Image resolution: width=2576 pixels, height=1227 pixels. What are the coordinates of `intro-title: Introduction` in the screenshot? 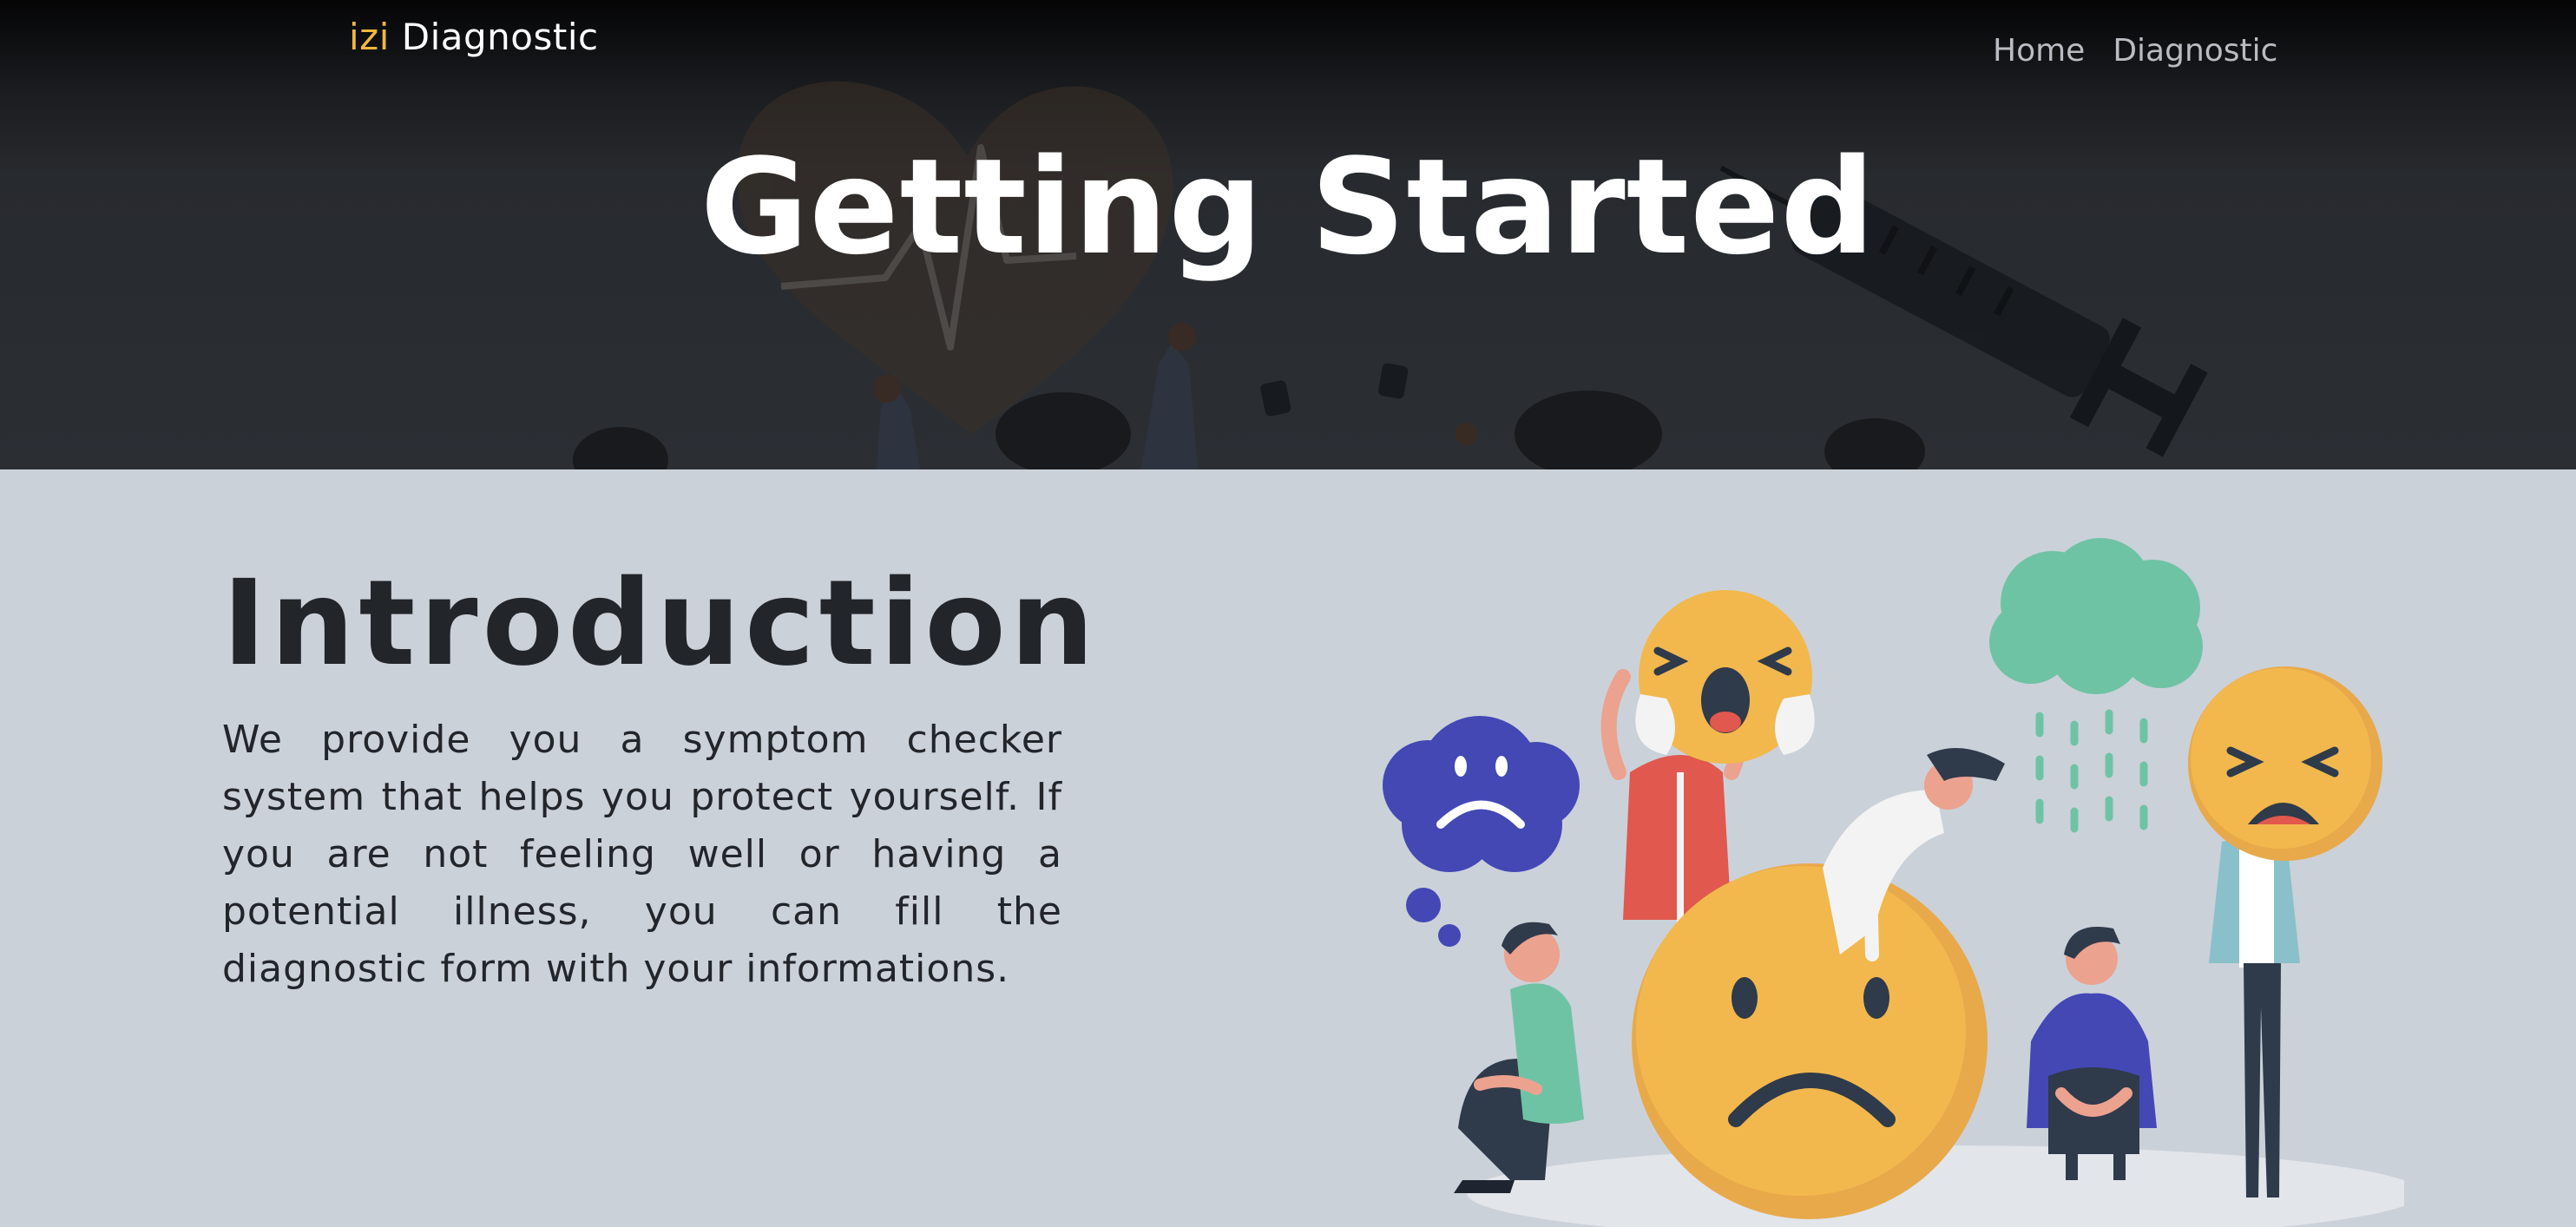 It's located at (660, 624).